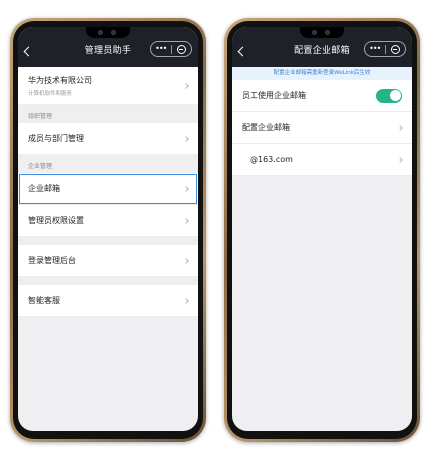 The width and height of the screenshot is (434, 462). What do you see at coordinates (322, 128) in the screenshot?
I see `configure-email-row: 配置企业邮箱` at bounding box center [322, 128].